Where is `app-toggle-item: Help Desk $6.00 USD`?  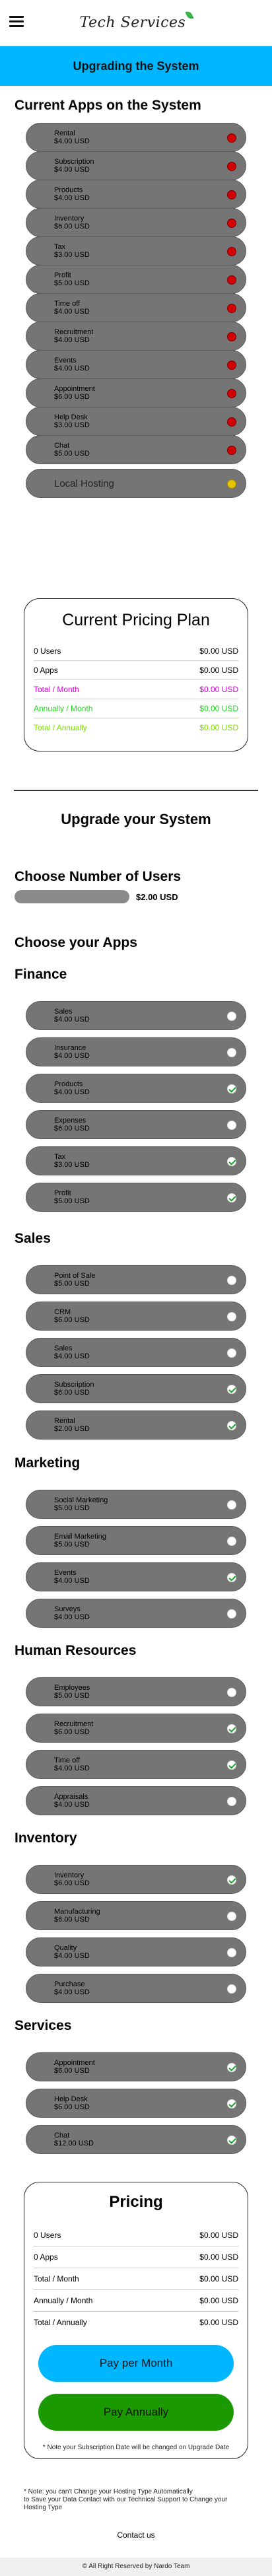
app-toggle-item: Help Desk $6.00 USD is located at coordinates (136, 2103).